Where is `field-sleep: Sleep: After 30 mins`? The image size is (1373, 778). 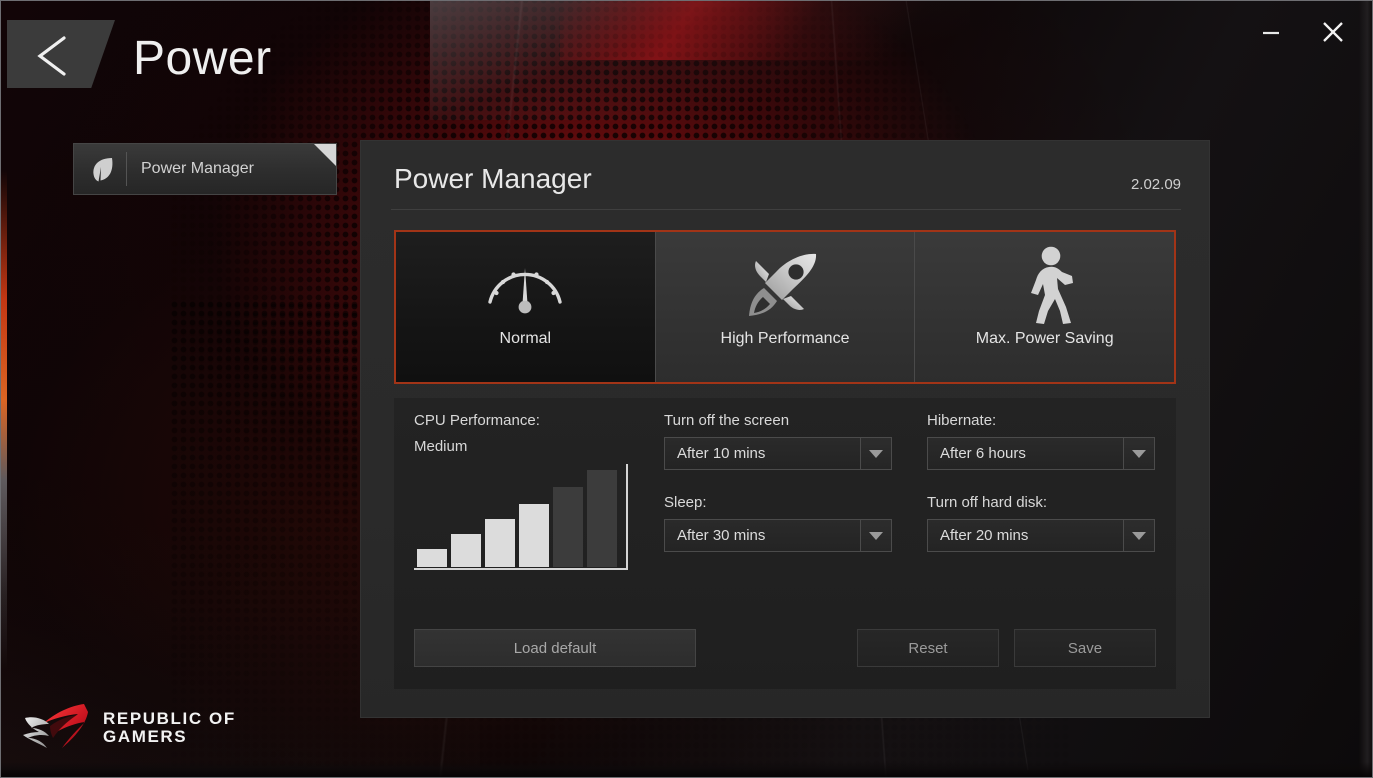
field-sleep: Sleep: After 30 mins is located at coordinates (778, 523).